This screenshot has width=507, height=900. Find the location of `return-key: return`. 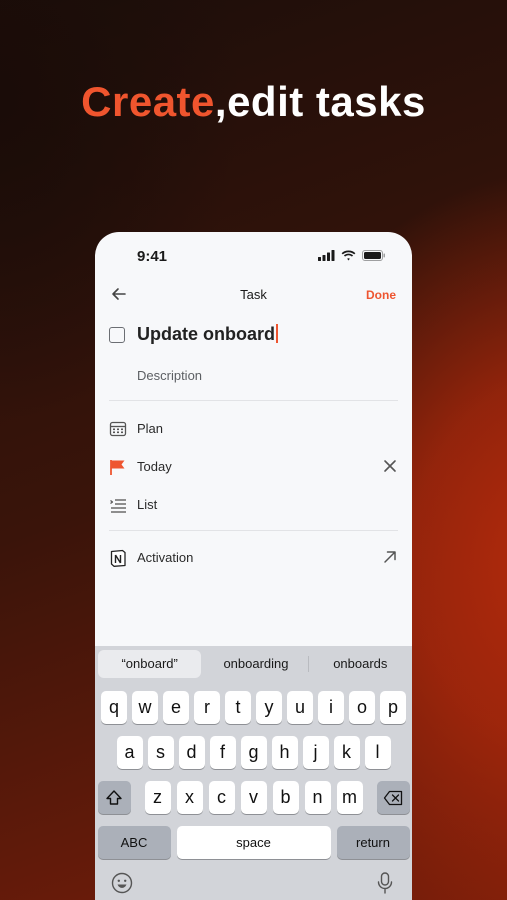

return-key: return is located at coordinates (373, 842).